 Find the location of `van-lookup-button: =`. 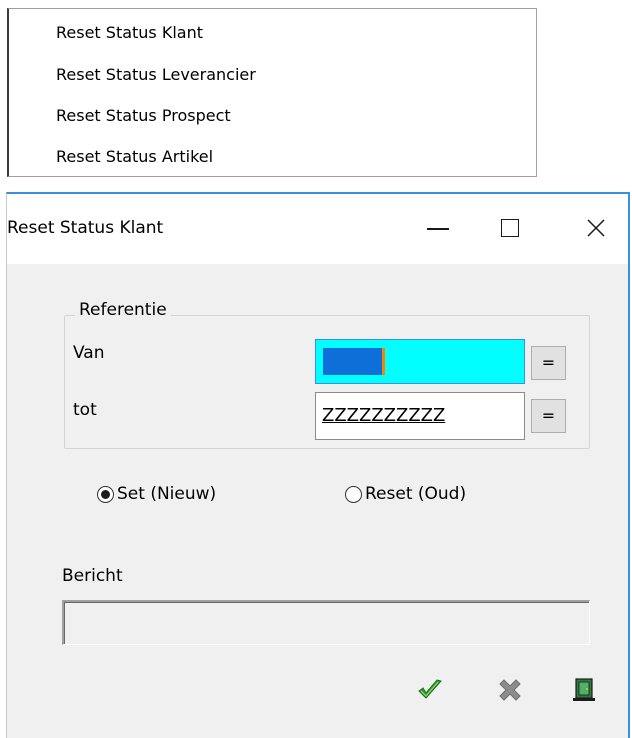

van-lookup-button: = is located at coordinates (548, 363).